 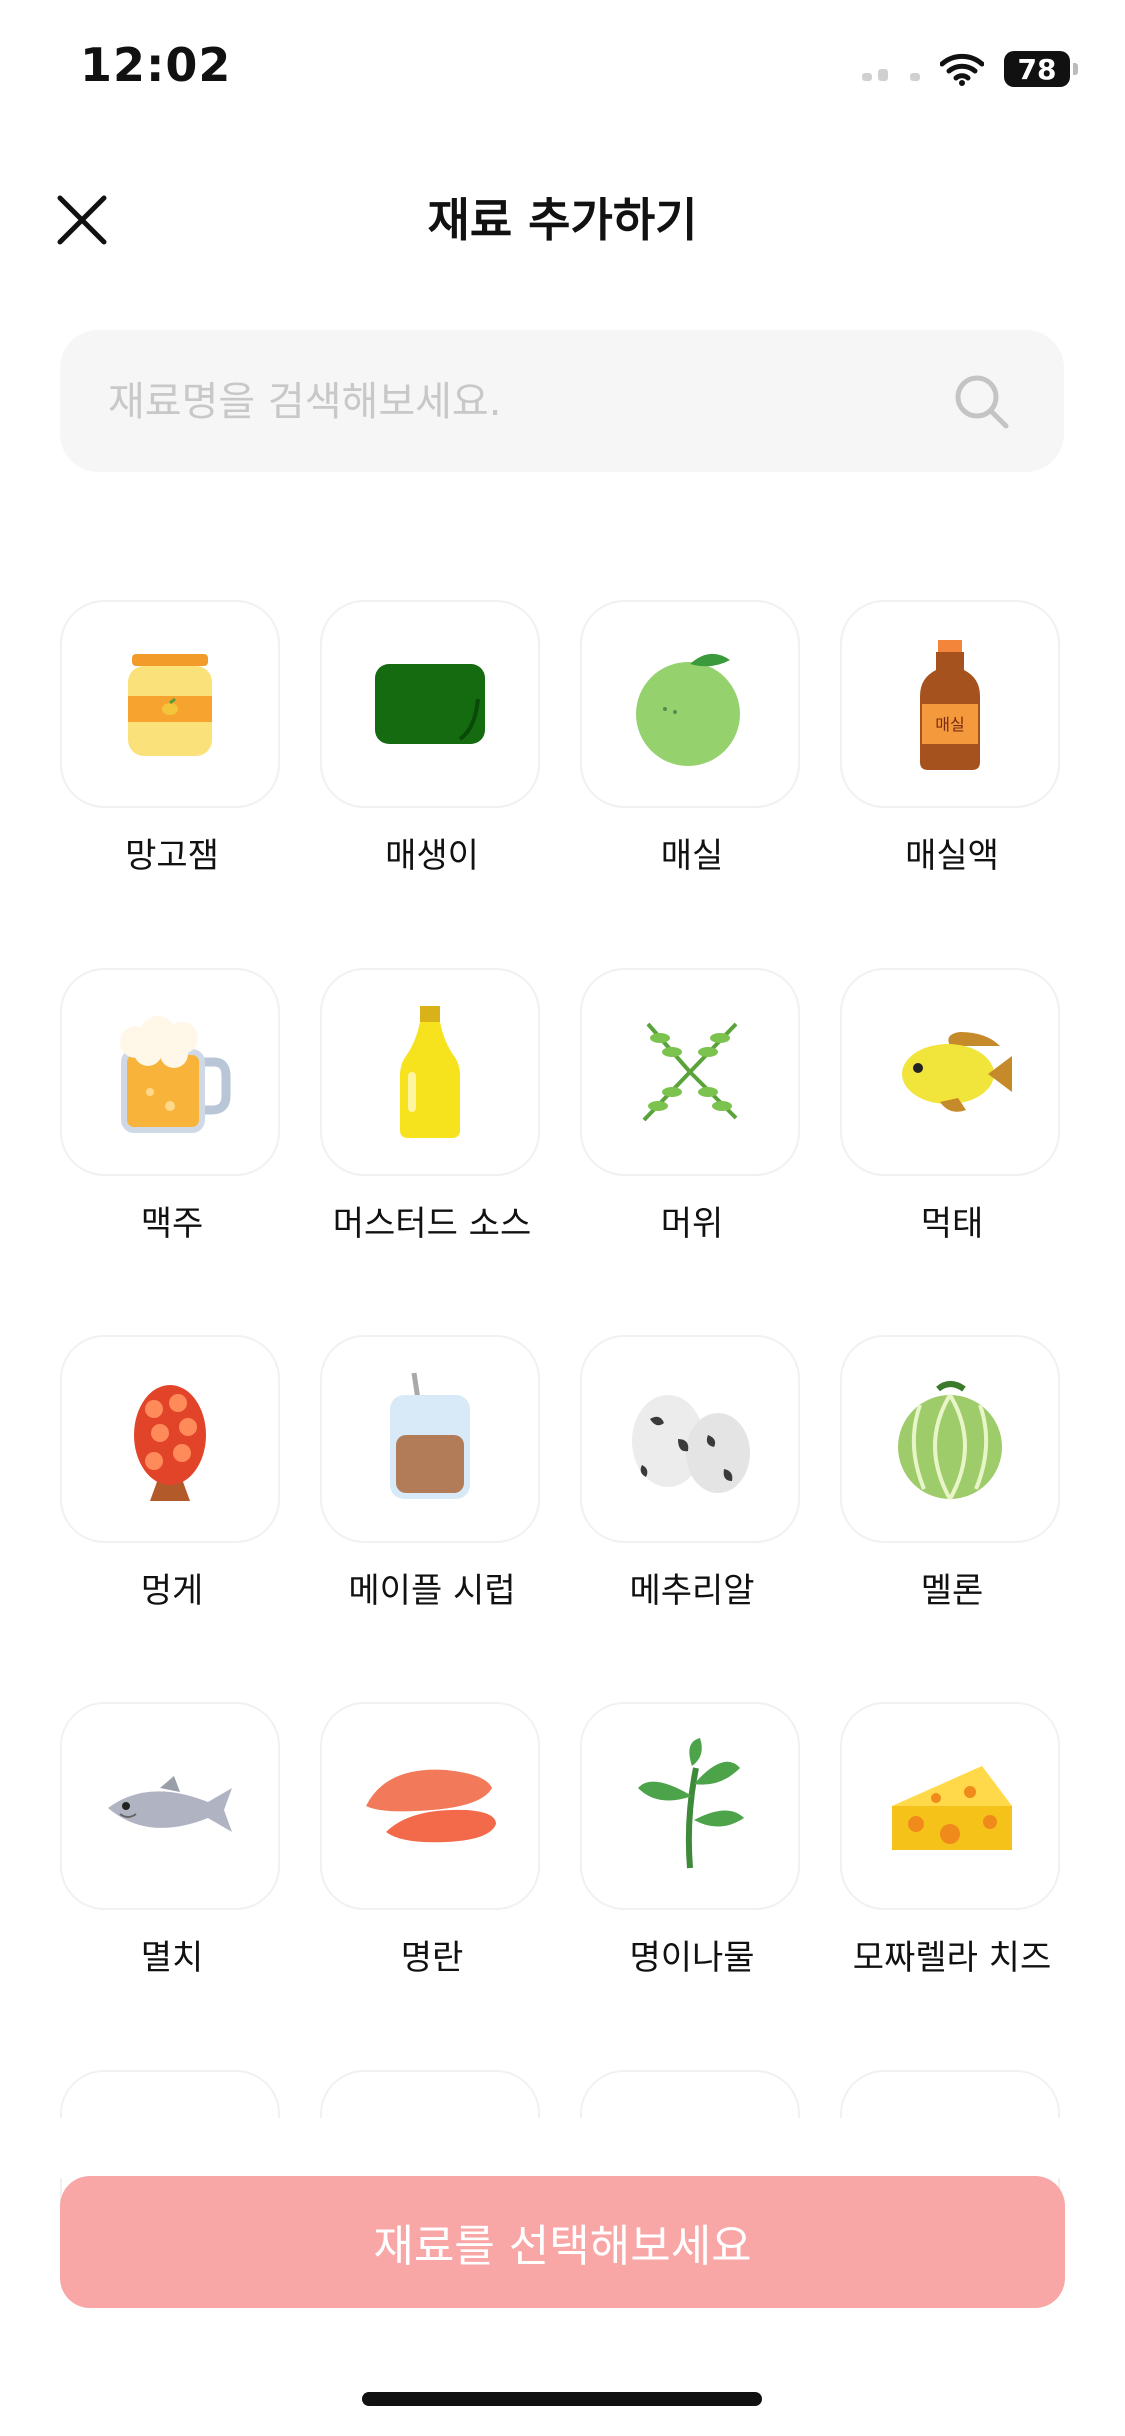 I want to click on status-icons: 78, so click(x=970, y=69).